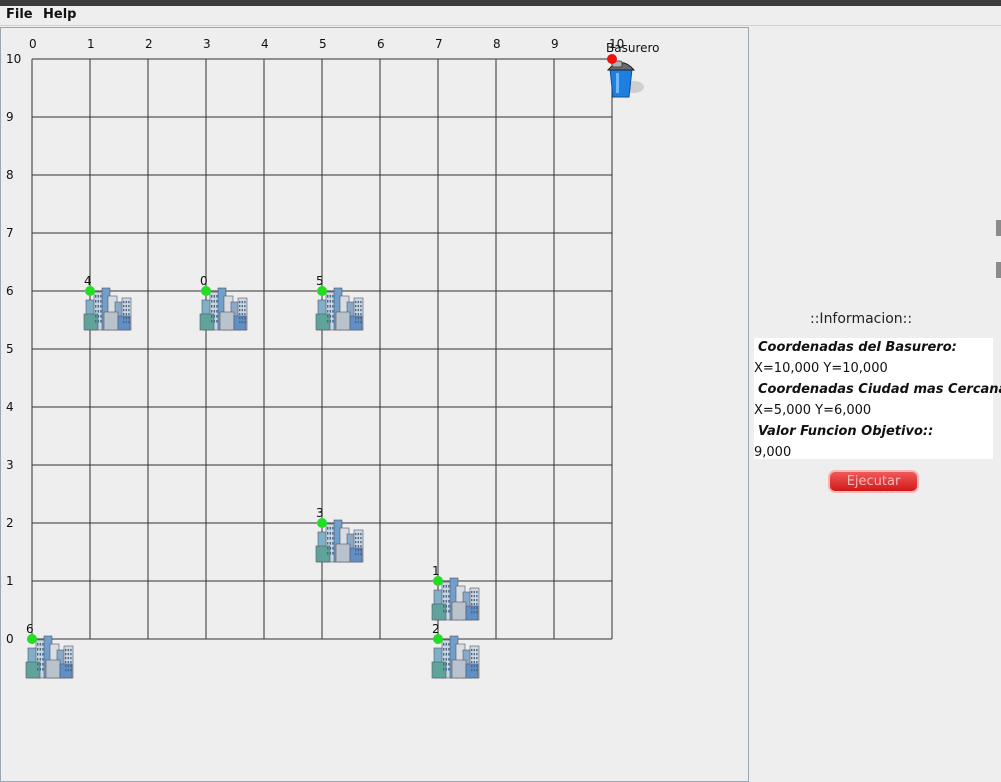 The image size is (1001, 782). What do you see at coordinates (10, 233) in the screenshot?
I see `y-tick-label: 7` at bounding box center [10, 233].